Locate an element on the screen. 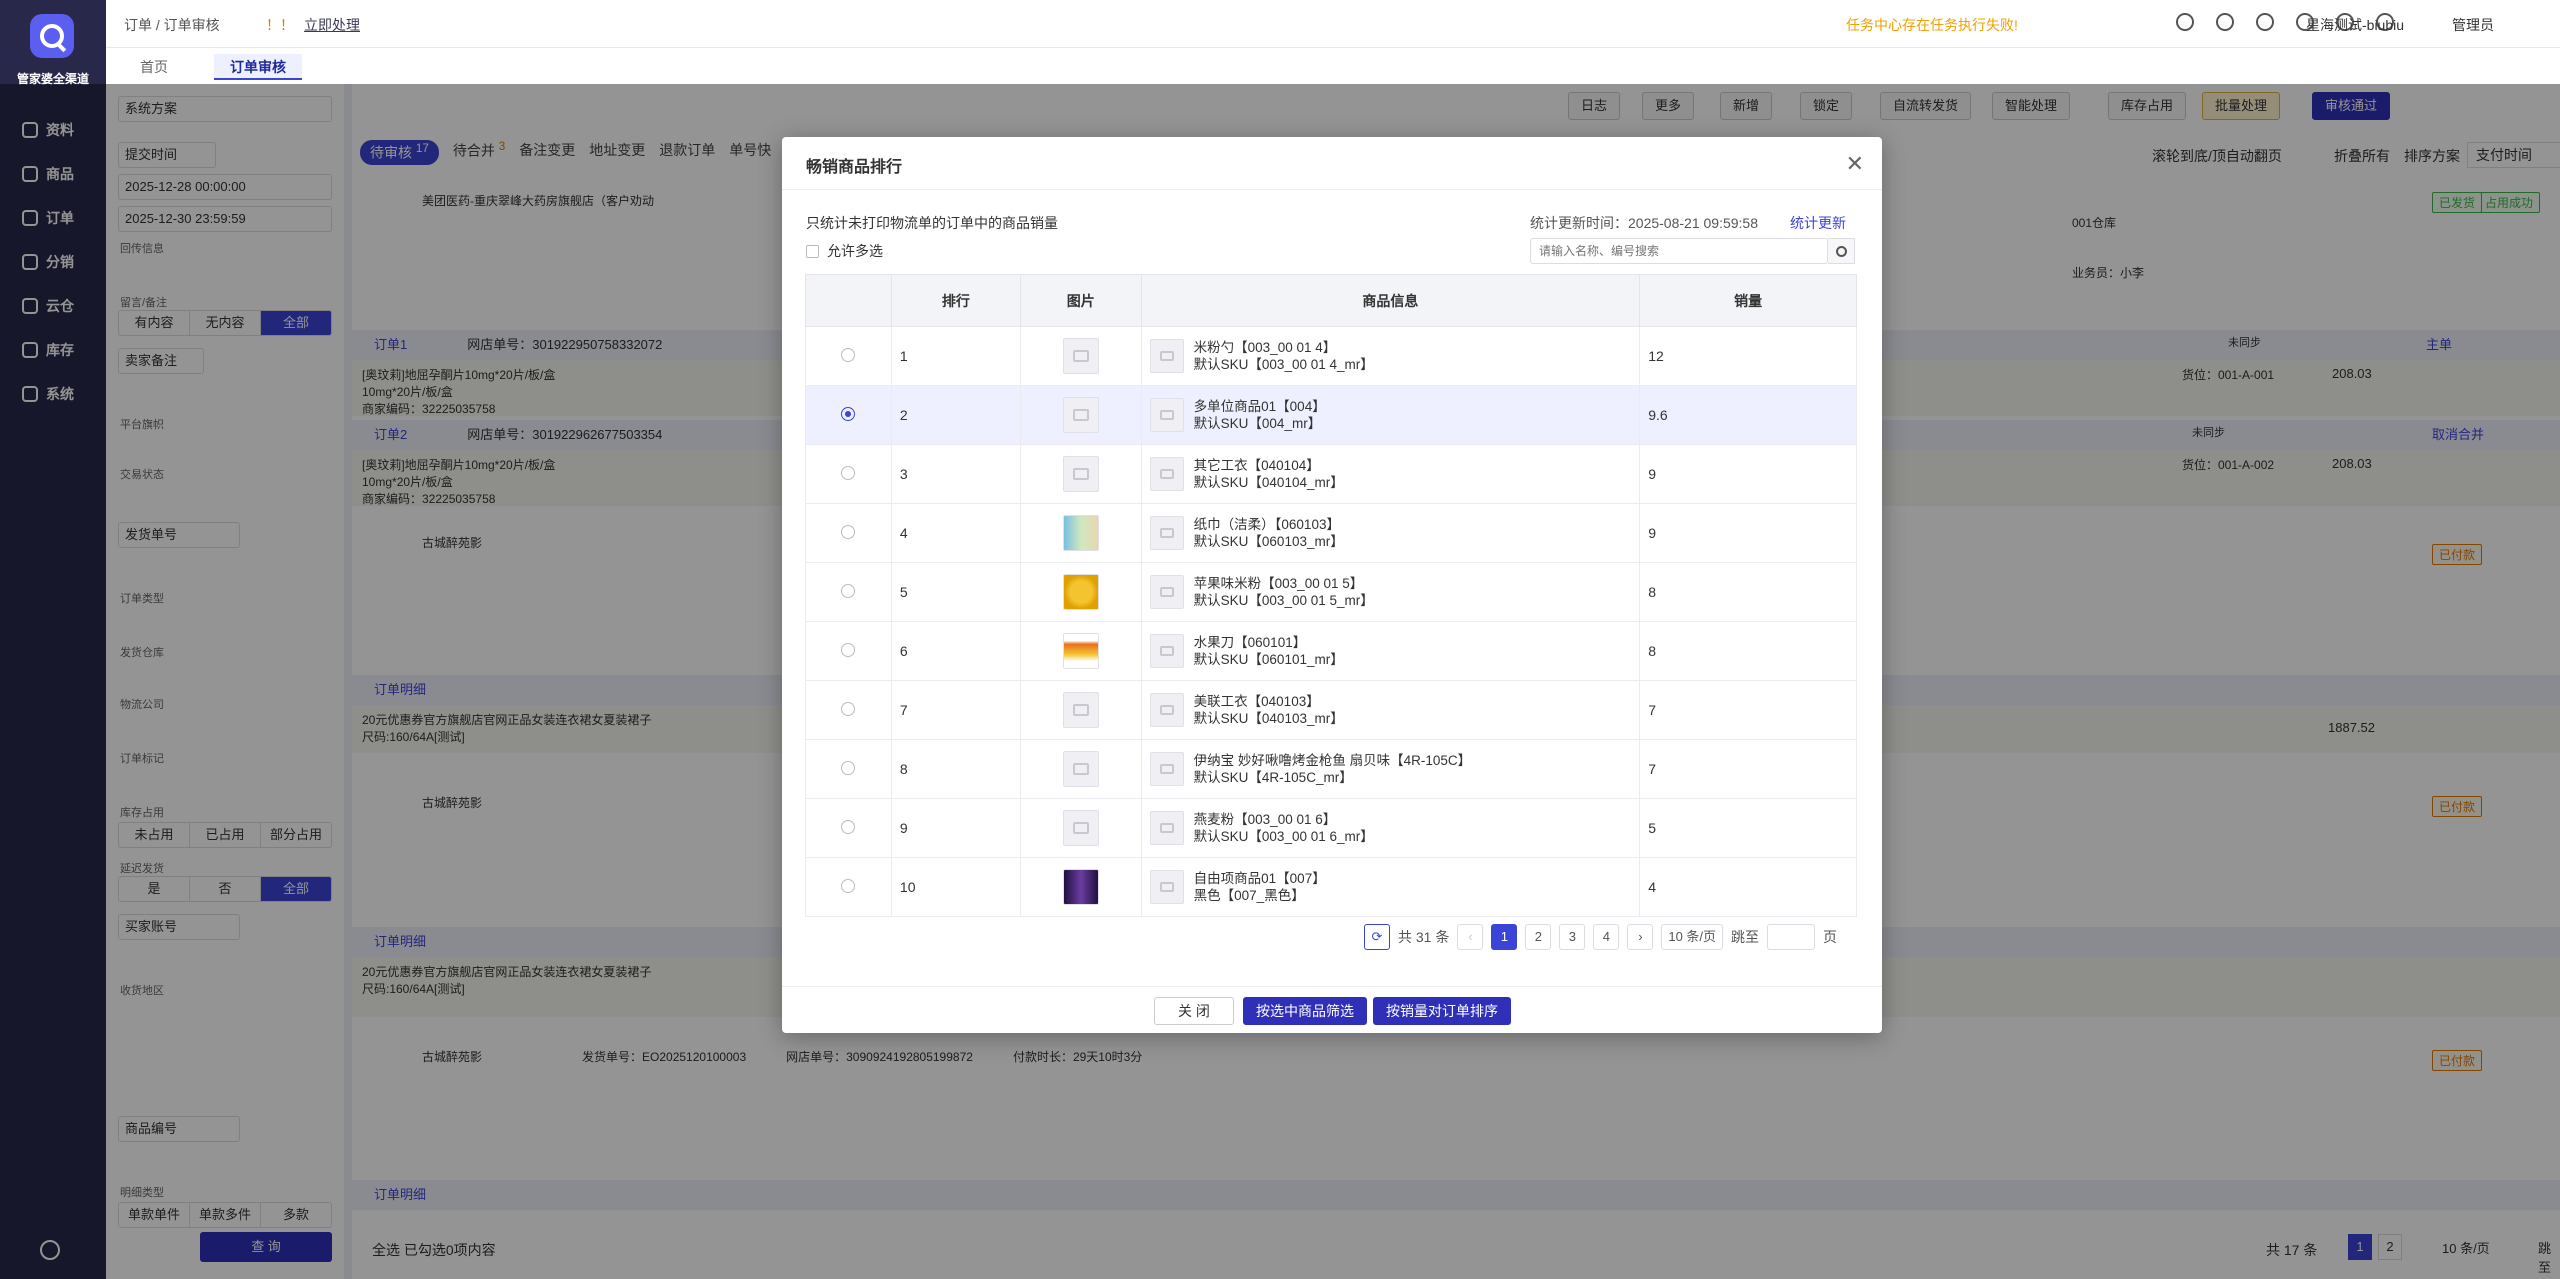 The image size is (2560, 1279). product-info-cell: 米粉勺【003_00 01 4】 默认SKU【003_00 01 4_mr】 is located at coordinates (1390, 356).